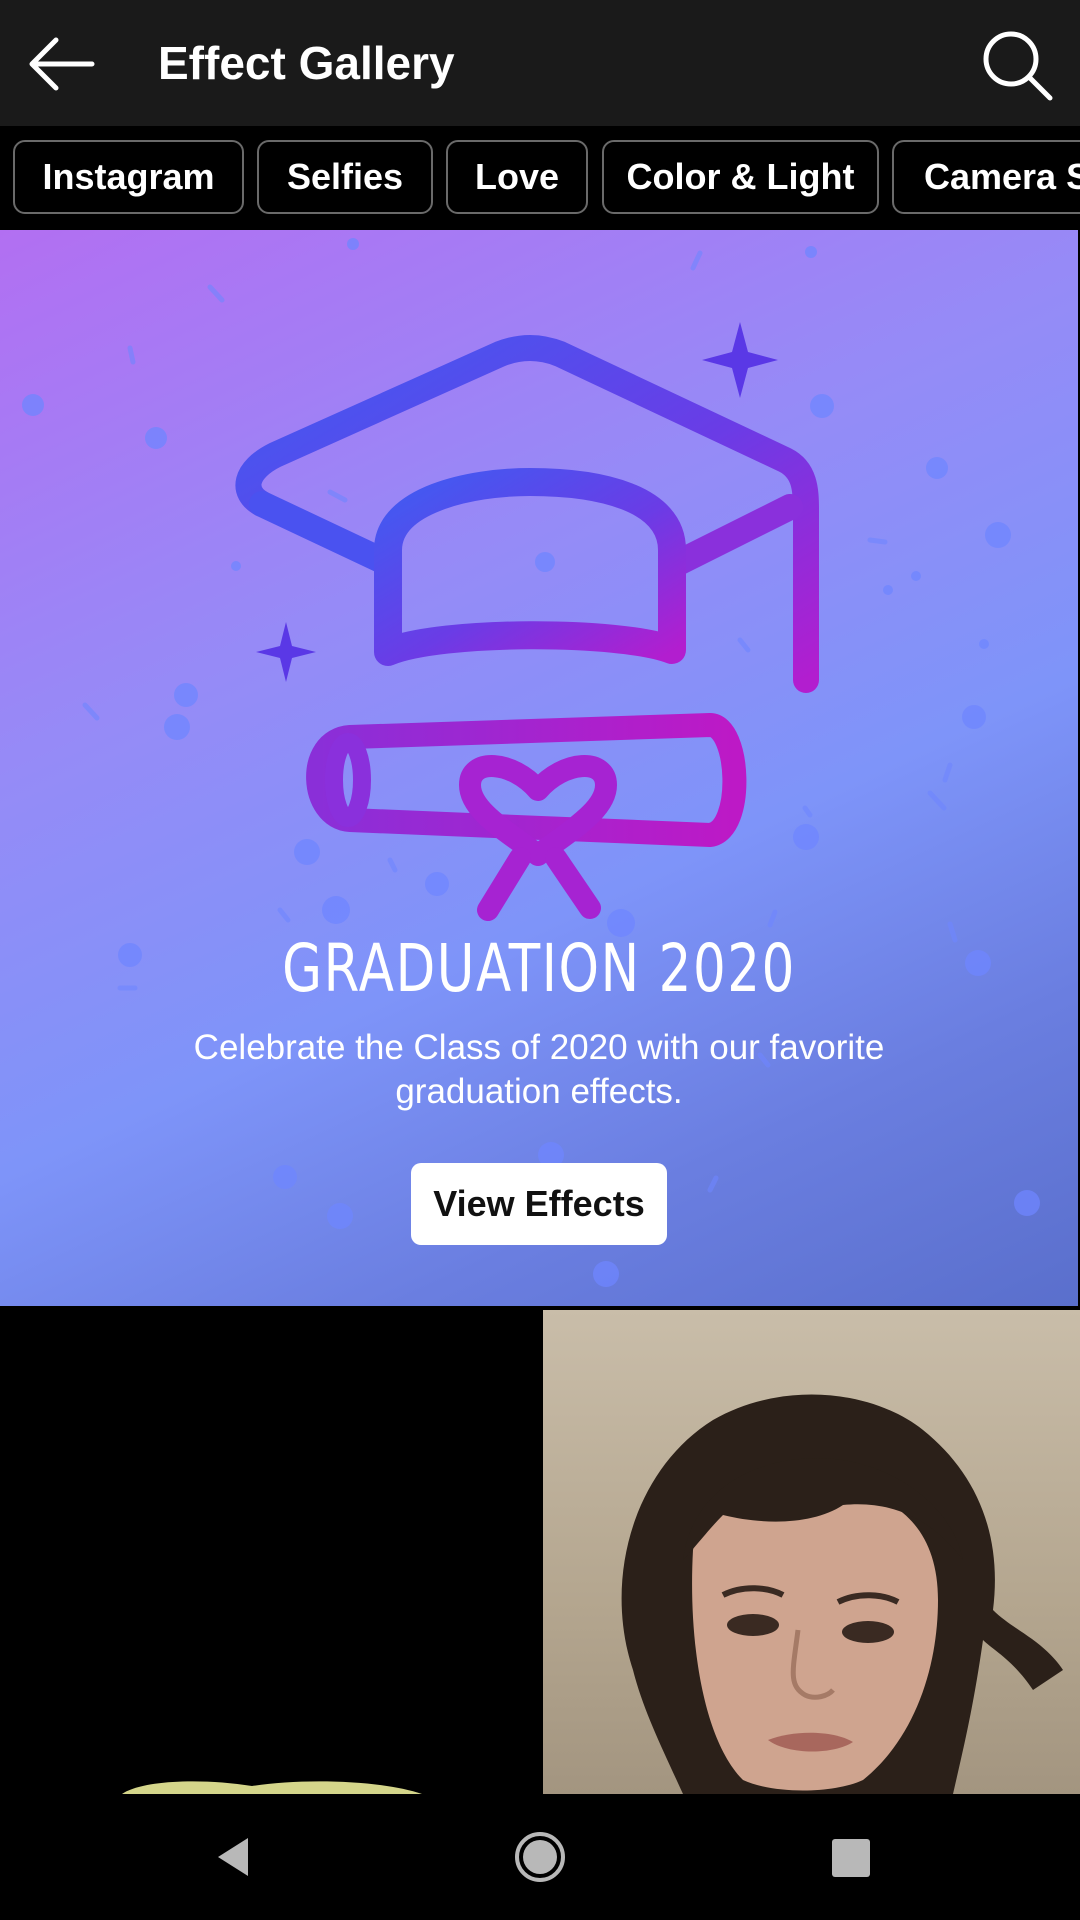 This screenshot has height=1920, width=1080. I want to click on app-bar: Effect Gallery, so click(540, 63).